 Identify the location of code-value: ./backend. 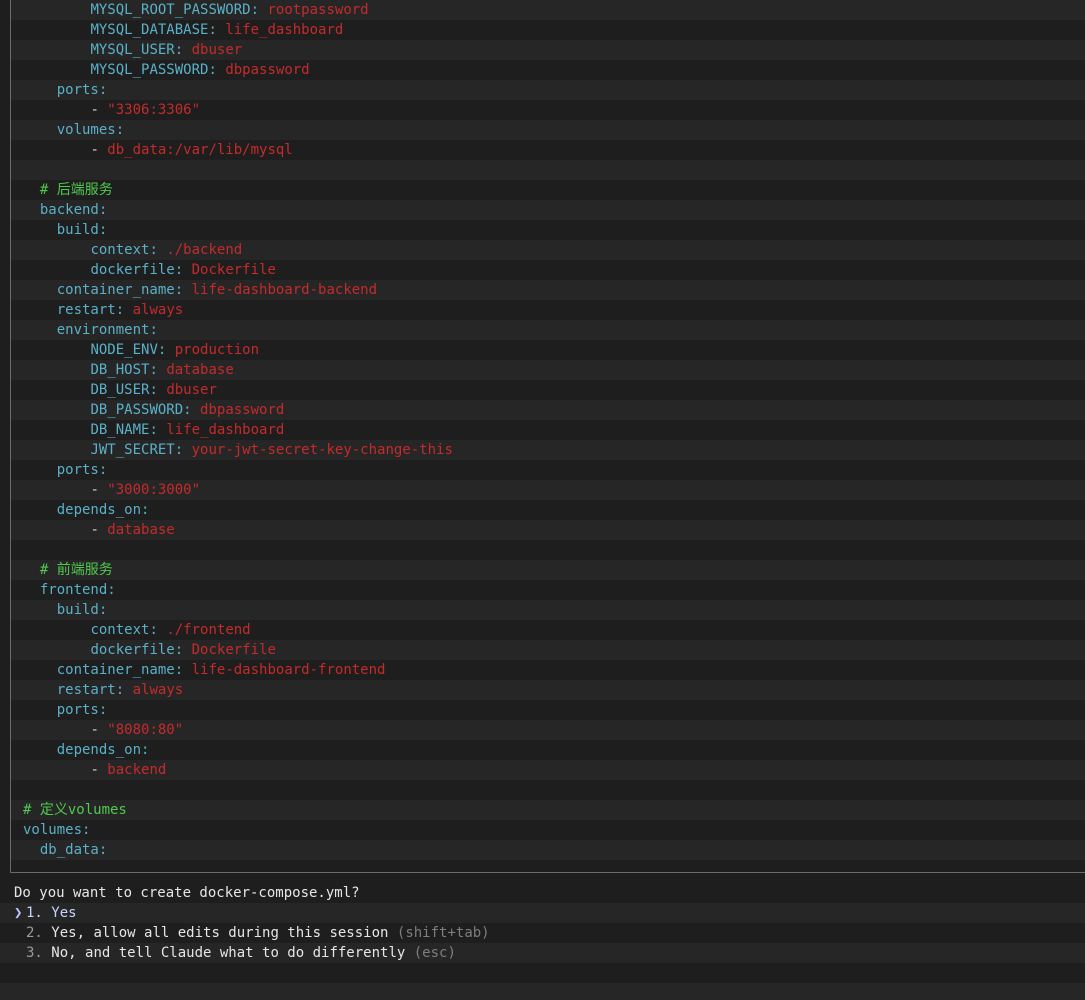
(204, 250).